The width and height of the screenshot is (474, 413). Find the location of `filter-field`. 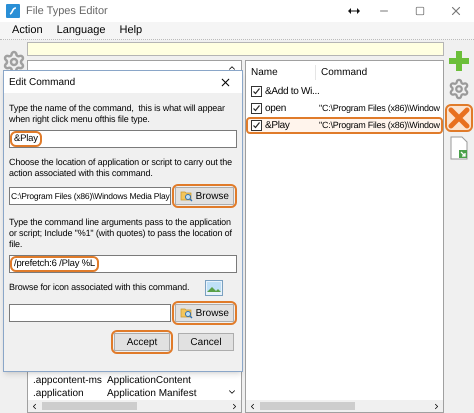

filter-field is located at coordinates (235, 49).